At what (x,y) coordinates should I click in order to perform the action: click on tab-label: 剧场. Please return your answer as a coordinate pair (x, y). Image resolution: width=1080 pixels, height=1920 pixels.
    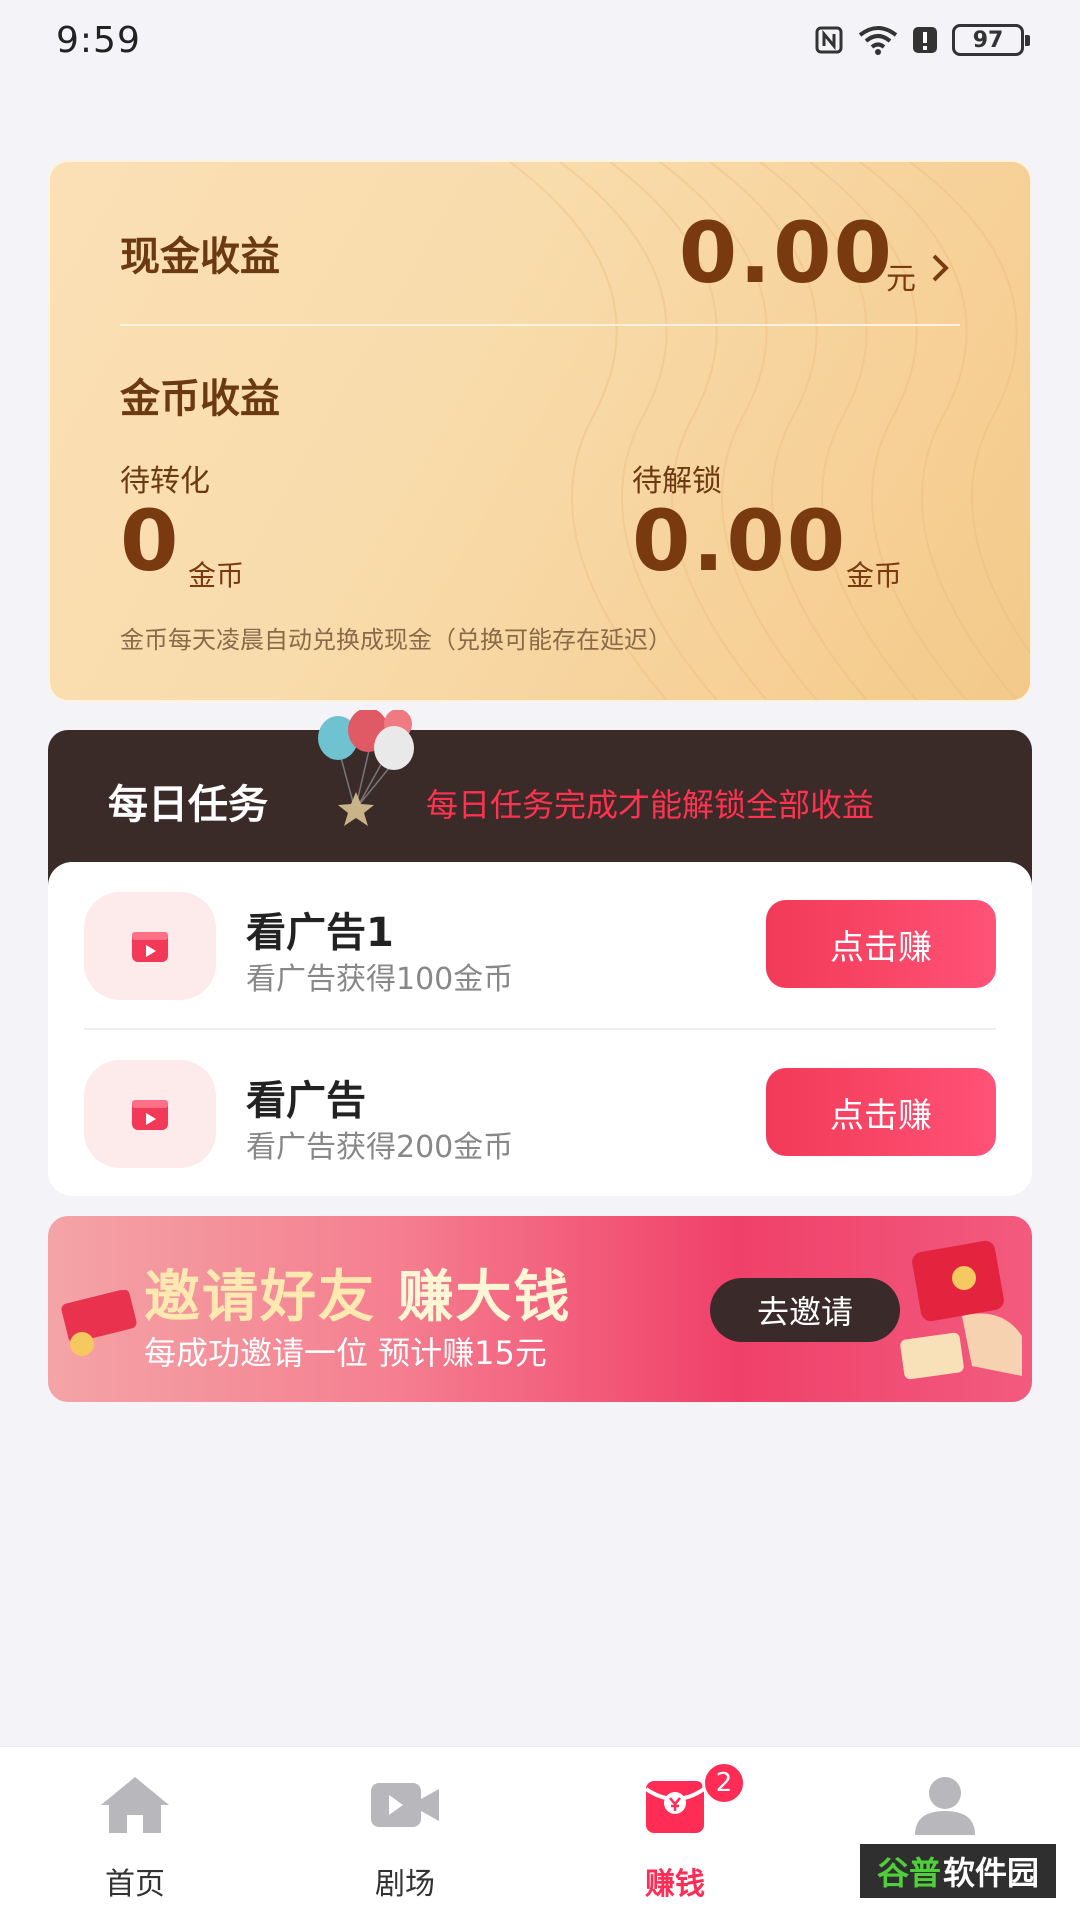
    Looking at the image, I should click on (405, 1884).